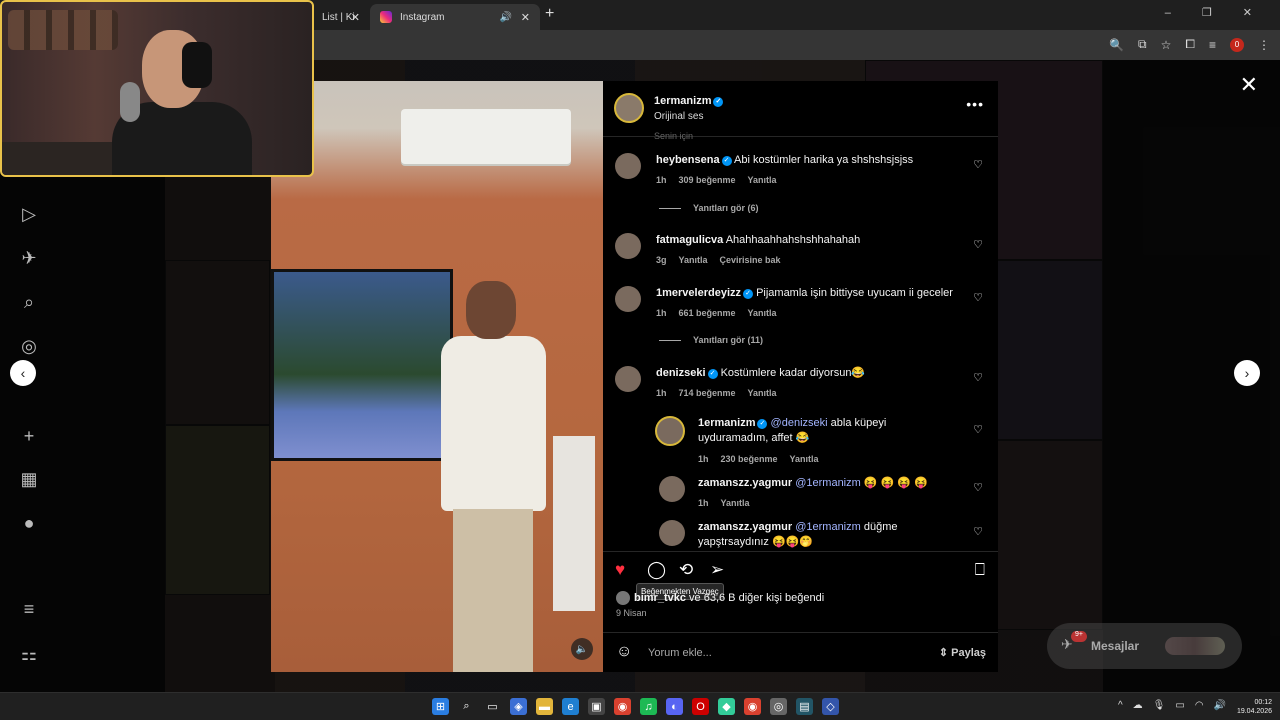 This screenshot has height=720, width=1280. What do you see at coordinates (29, 346) in the screenshot?
I see `explore-icon: ◎` at bounding box center [29, 346].